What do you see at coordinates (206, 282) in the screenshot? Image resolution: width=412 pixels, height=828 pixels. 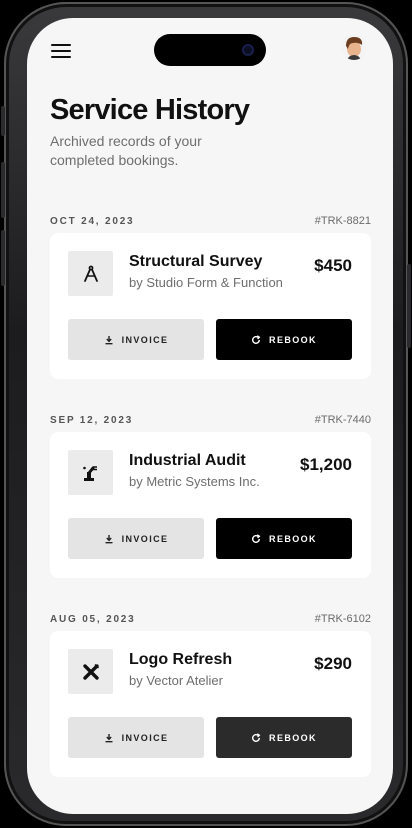 I see `service-provider: by Studio Form & Function` at bounding box center [206, 282].